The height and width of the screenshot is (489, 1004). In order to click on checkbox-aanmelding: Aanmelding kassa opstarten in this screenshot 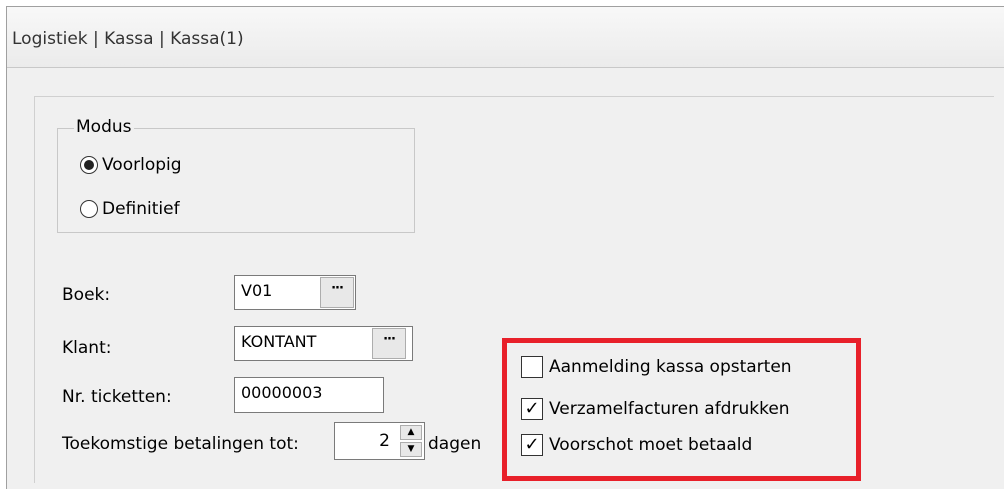, I will do `click(656, 367)`.